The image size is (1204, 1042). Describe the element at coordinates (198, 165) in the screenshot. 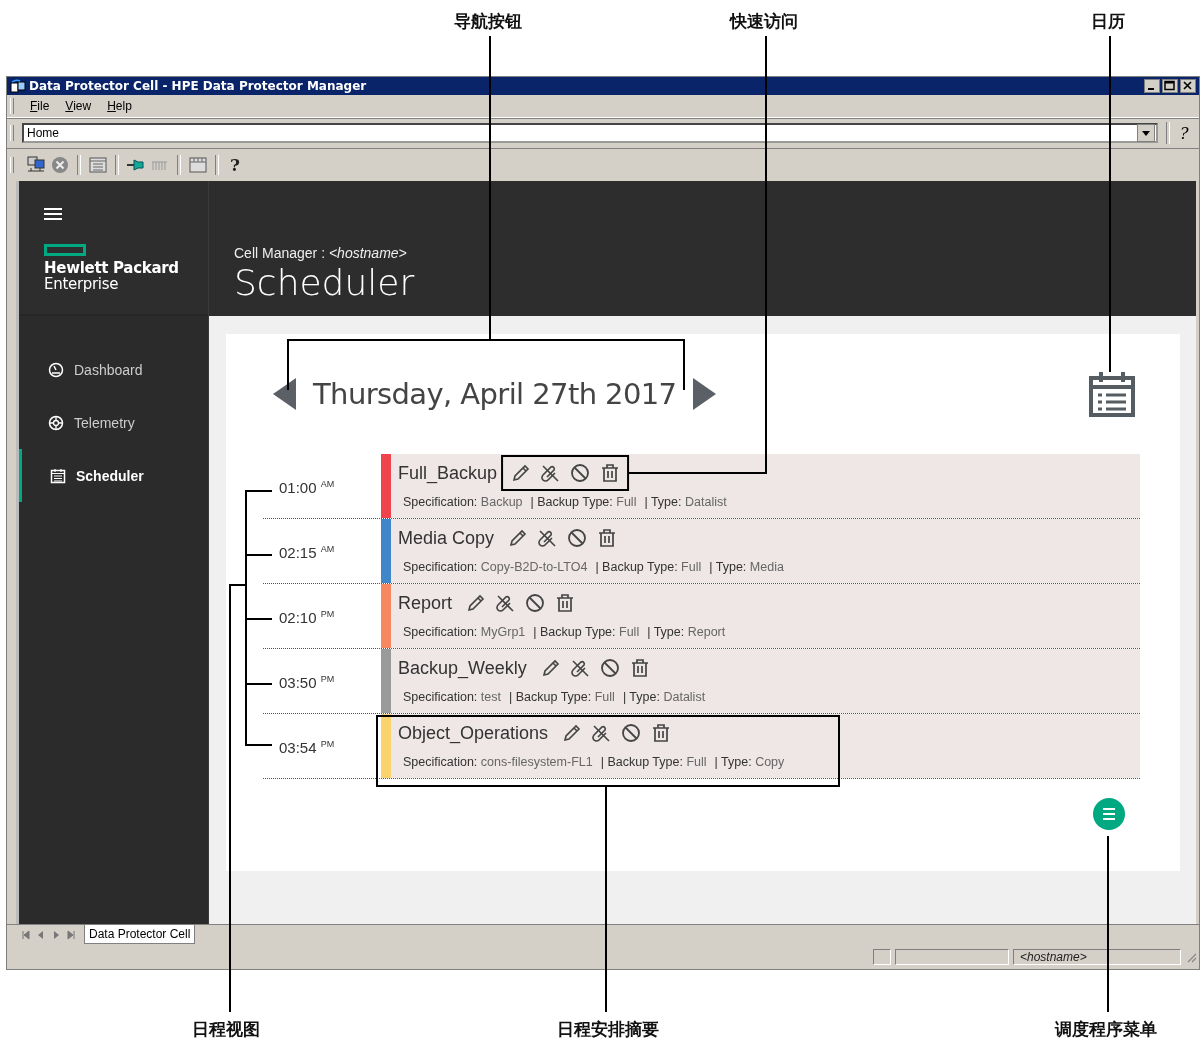

I see `calendar-window-icon` at that location.